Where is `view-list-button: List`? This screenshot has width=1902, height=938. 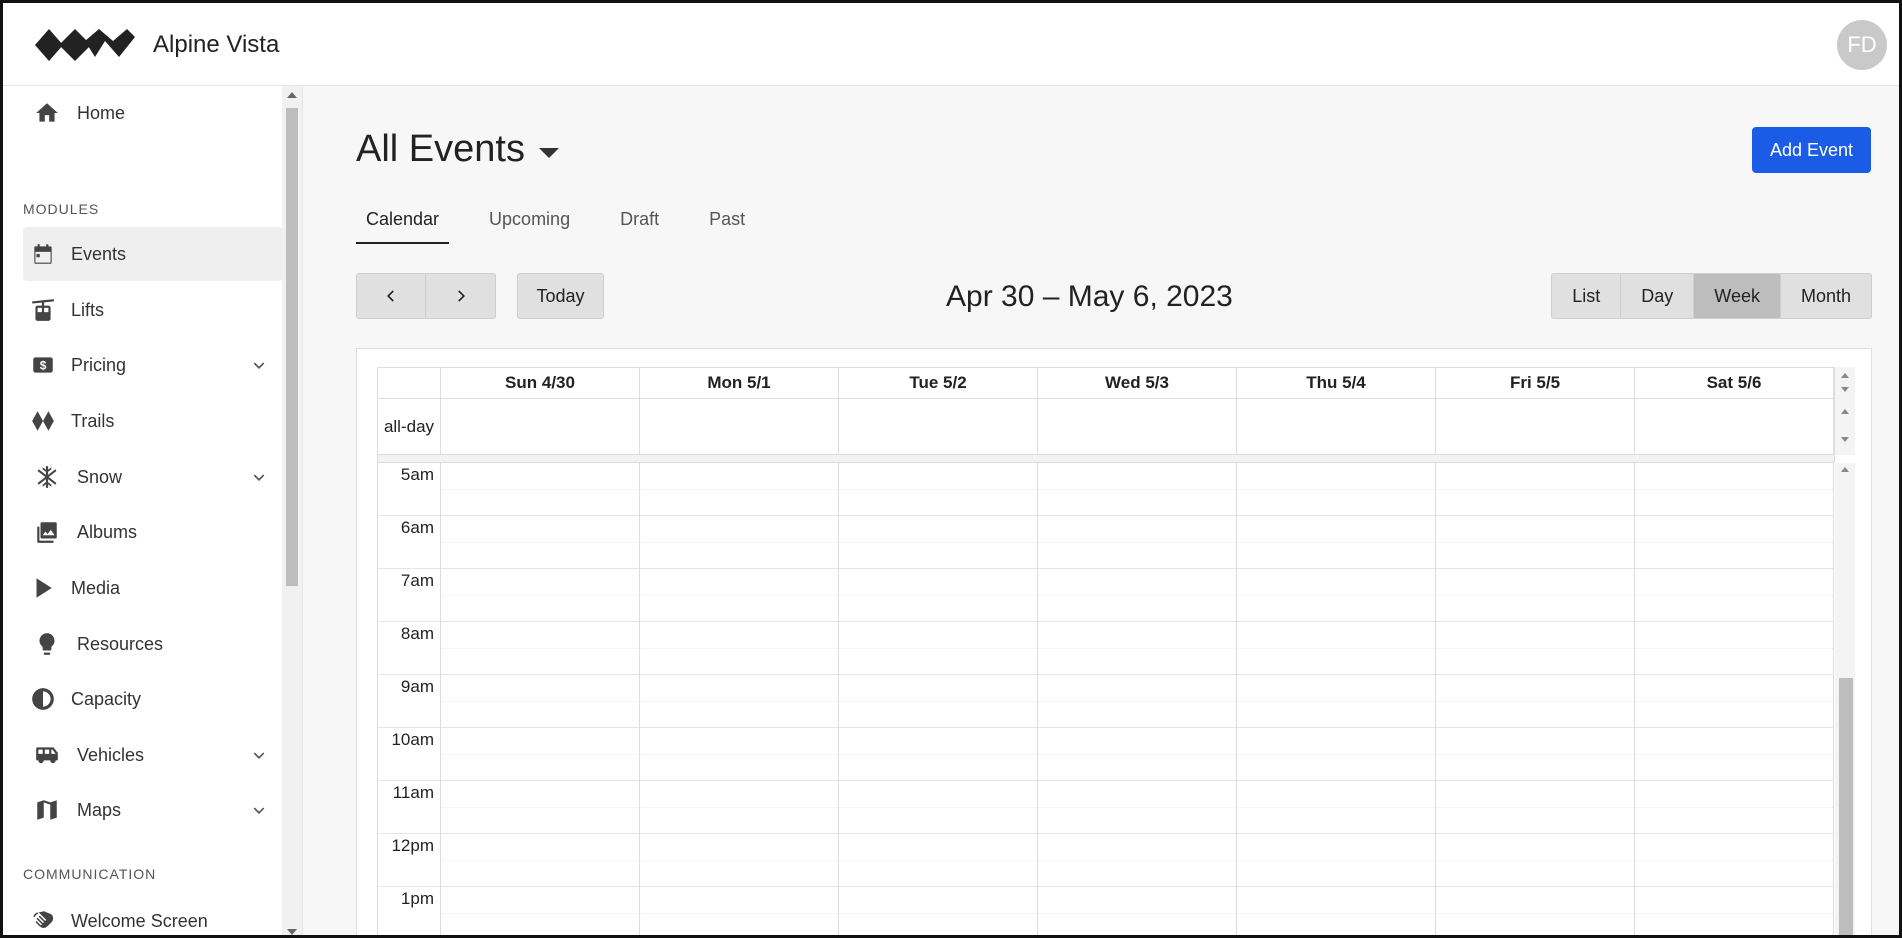 view-list-button: List is located at coordinates (1586, 296).